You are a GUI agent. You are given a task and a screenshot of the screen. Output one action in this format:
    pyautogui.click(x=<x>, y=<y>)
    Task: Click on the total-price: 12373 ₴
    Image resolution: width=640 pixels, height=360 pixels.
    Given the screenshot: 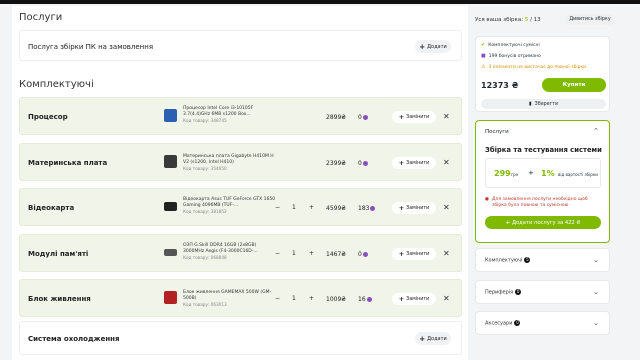 What is the action you would take?
    pyautogui.click(x=500, y=85)
    